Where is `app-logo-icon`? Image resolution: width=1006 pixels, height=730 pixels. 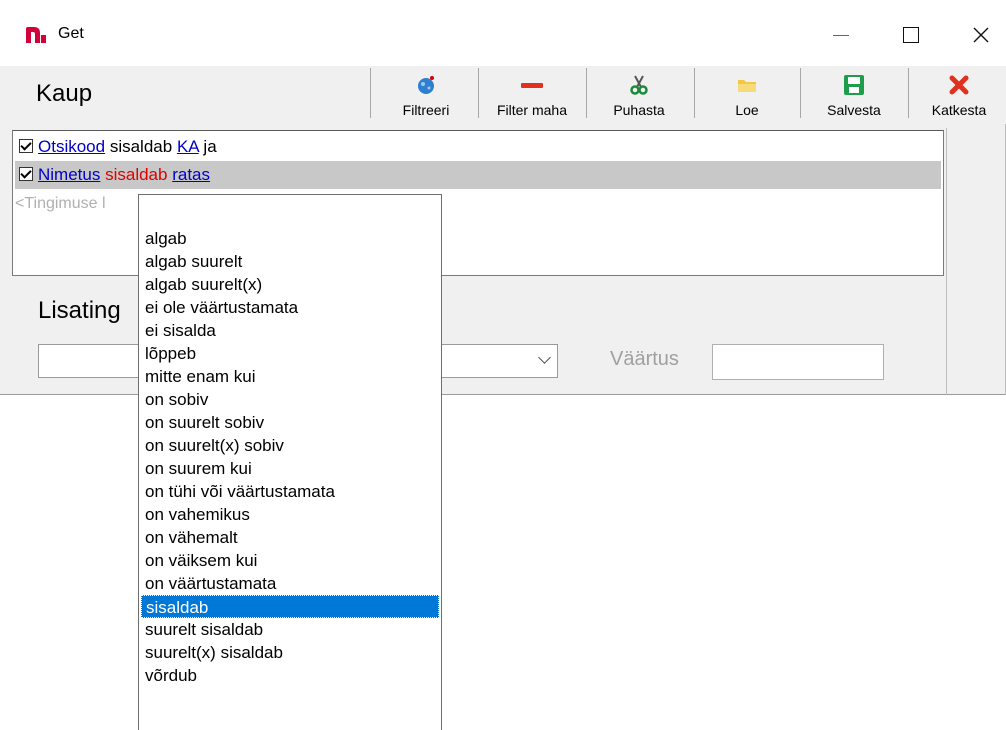
app-logo-icon is located at coordinates (36, 35).